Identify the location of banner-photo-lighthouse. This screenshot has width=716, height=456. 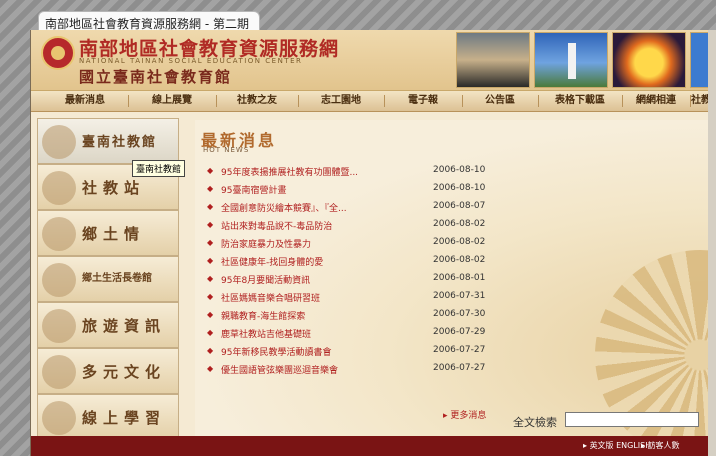
(571, 60).